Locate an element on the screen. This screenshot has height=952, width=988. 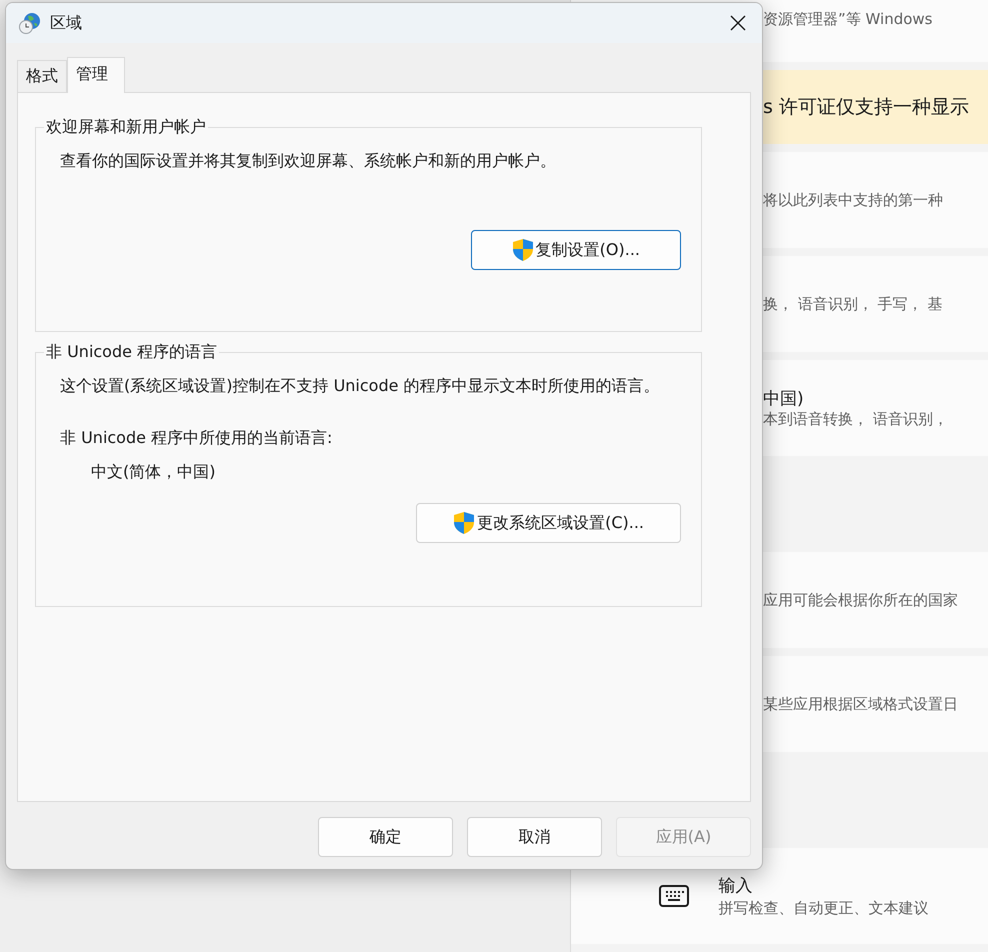
dialog-button: 确定 is located at coordinates (385, 837).